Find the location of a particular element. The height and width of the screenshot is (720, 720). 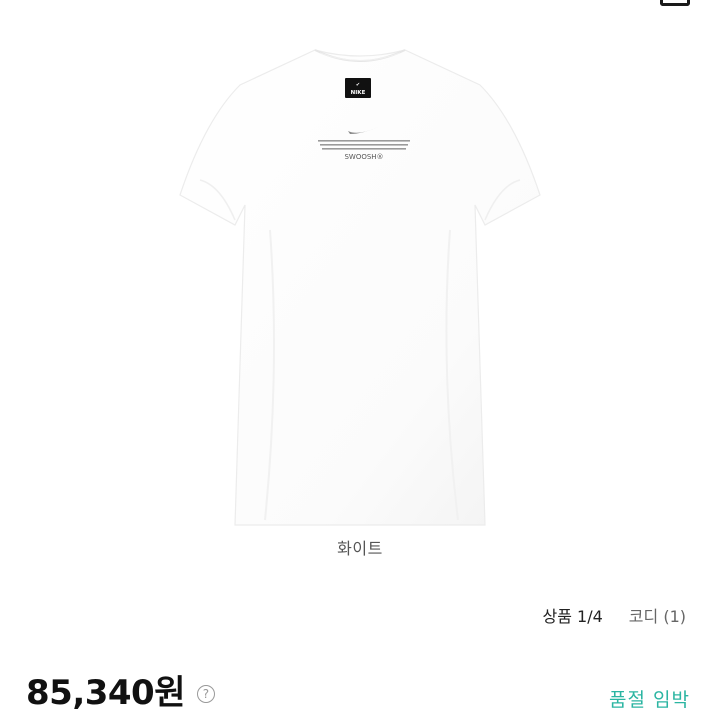

svg-text: NIKE is located at coordinates (358, 93).